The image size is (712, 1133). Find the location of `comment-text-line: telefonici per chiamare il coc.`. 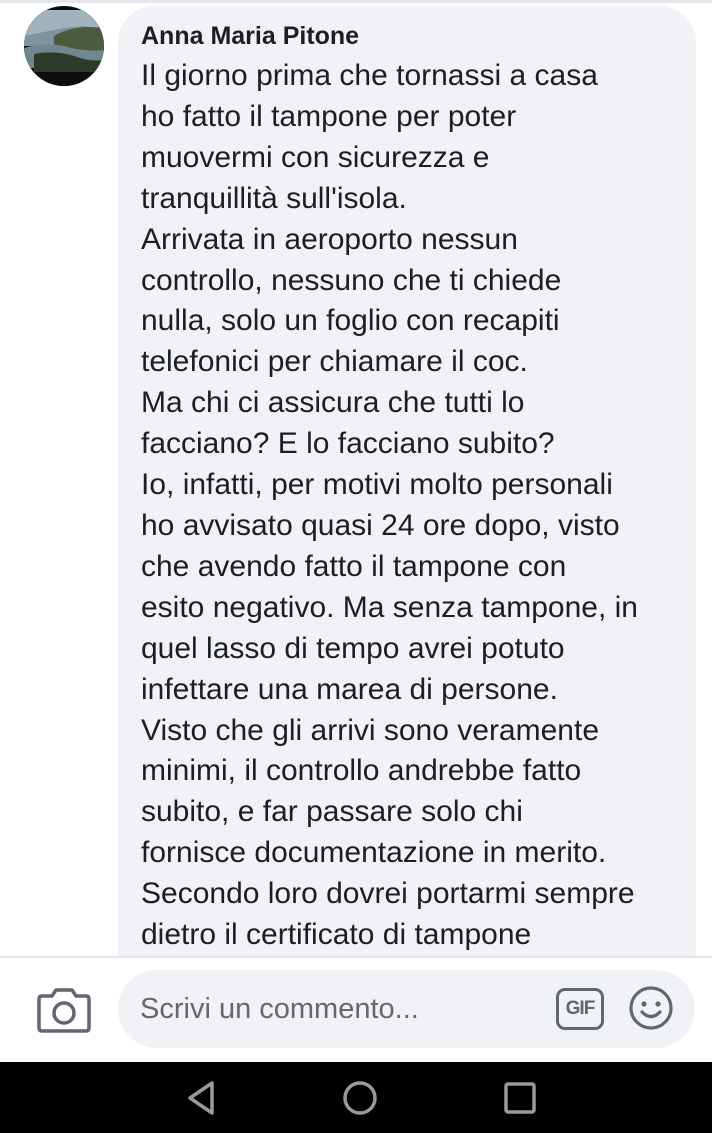

comment-text-line: telefonici per chiamare il coc. is located at coordinates (334, 362).